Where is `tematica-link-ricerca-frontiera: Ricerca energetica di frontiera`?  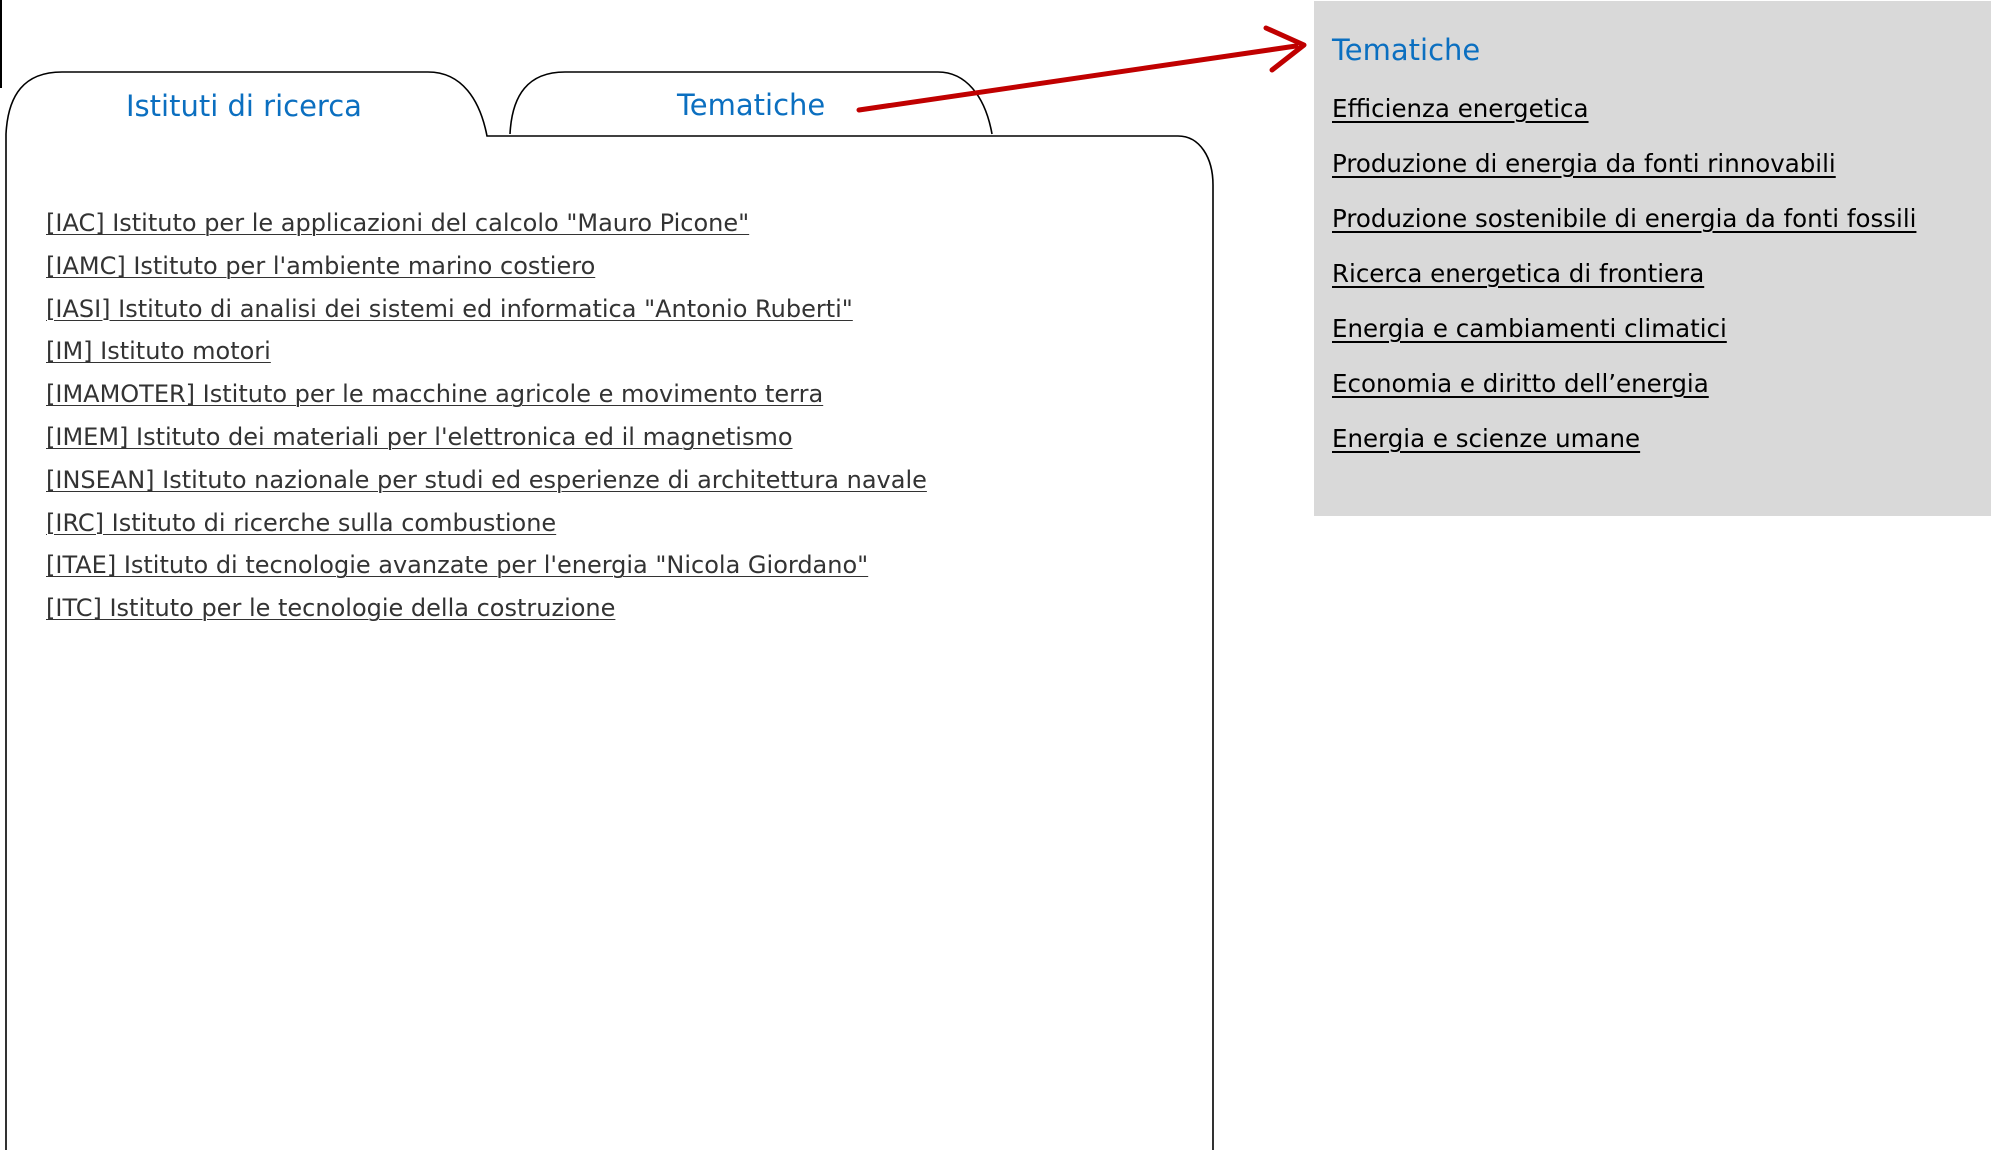
tematica-link-ricerca-frontiera: Ricerca energetica di frontiera is located at coordinates (1518, 273).